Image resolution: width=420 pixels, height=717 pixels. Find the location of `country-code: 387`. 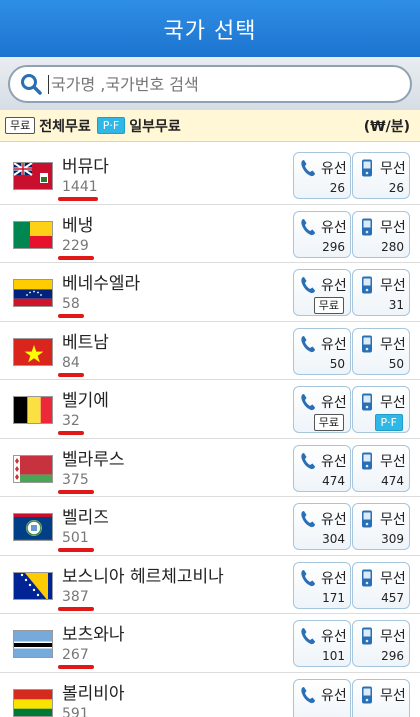

country-code: 387 is located at coordinates (75, 596).